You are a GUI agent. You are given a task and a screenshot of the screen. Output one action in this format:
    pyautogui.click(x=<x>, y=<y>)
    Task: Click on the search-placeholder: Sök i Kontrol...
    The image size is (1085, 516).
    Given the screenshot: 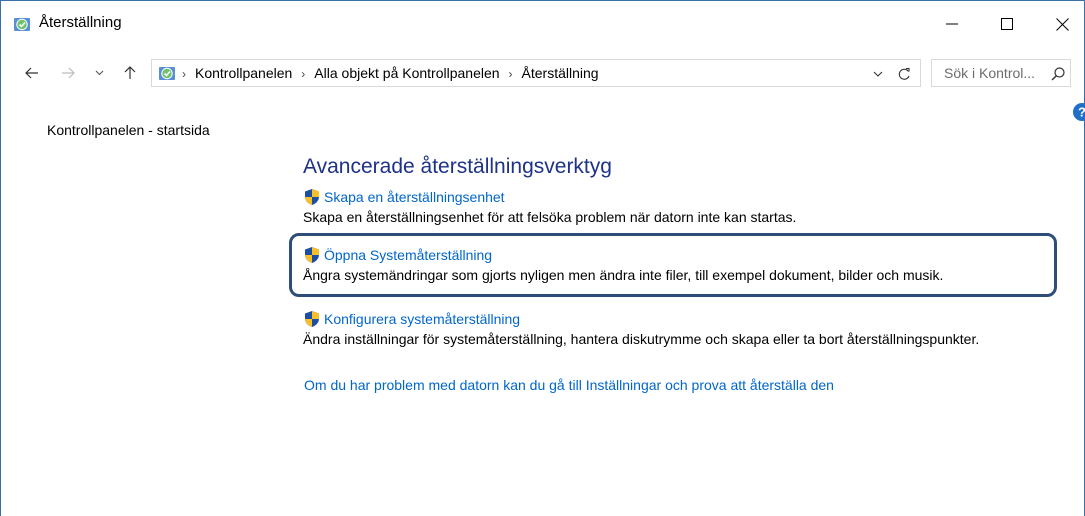 What is the action you would take?
    pyautogui.click(x=990, y=73)
    